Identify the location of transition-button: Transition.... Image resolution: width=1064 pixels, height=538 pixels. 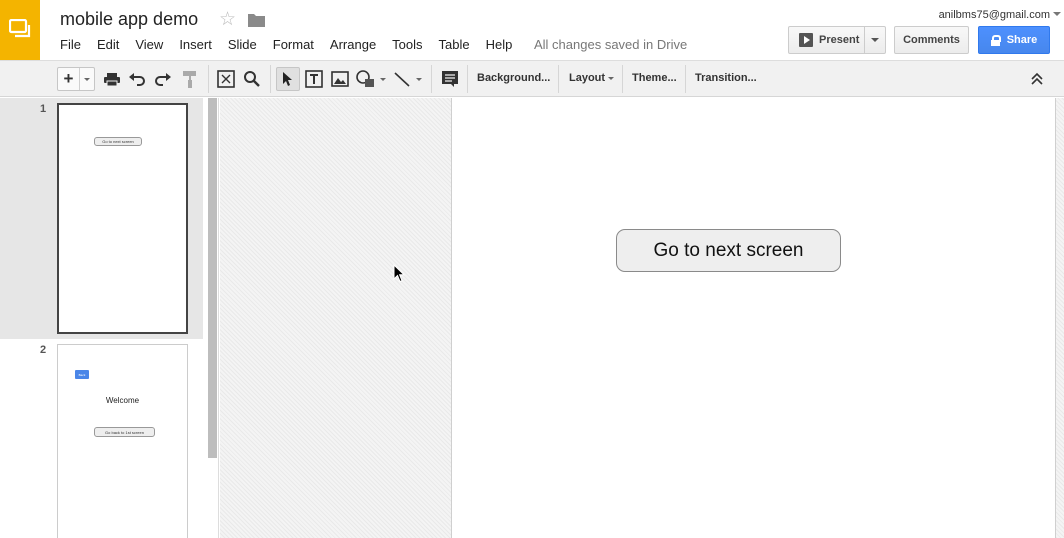
(726, 78).